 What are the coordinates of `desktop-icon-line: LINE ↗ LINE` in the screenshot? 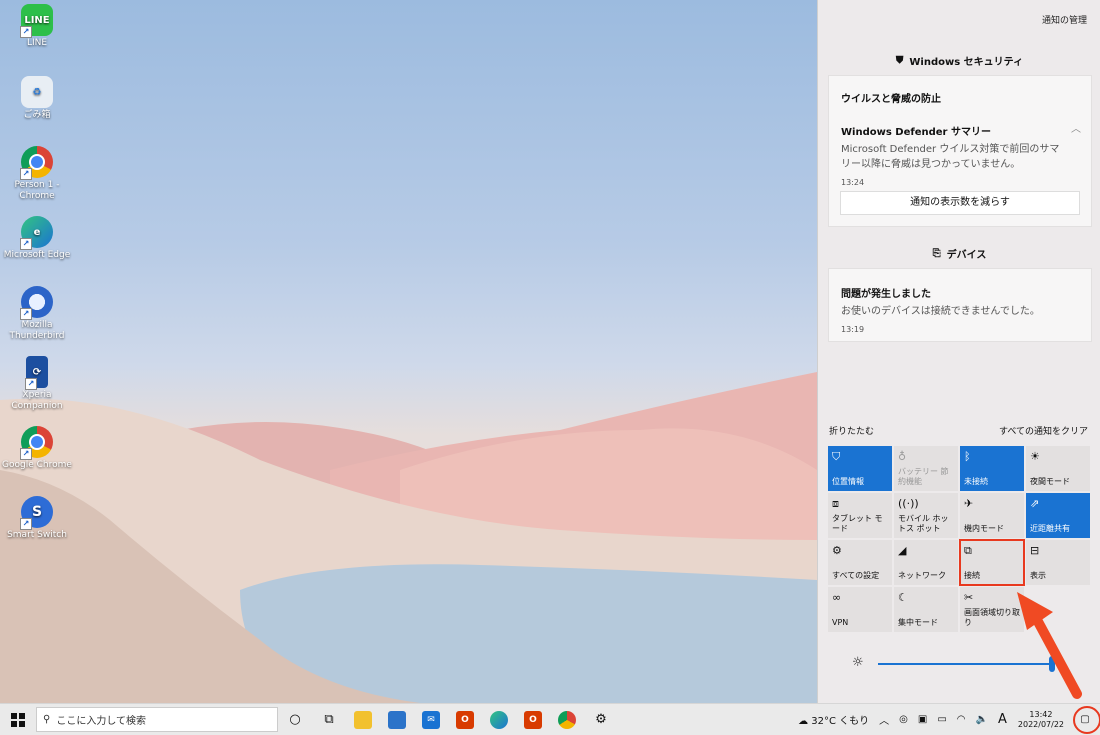 It's located at (37, 26).